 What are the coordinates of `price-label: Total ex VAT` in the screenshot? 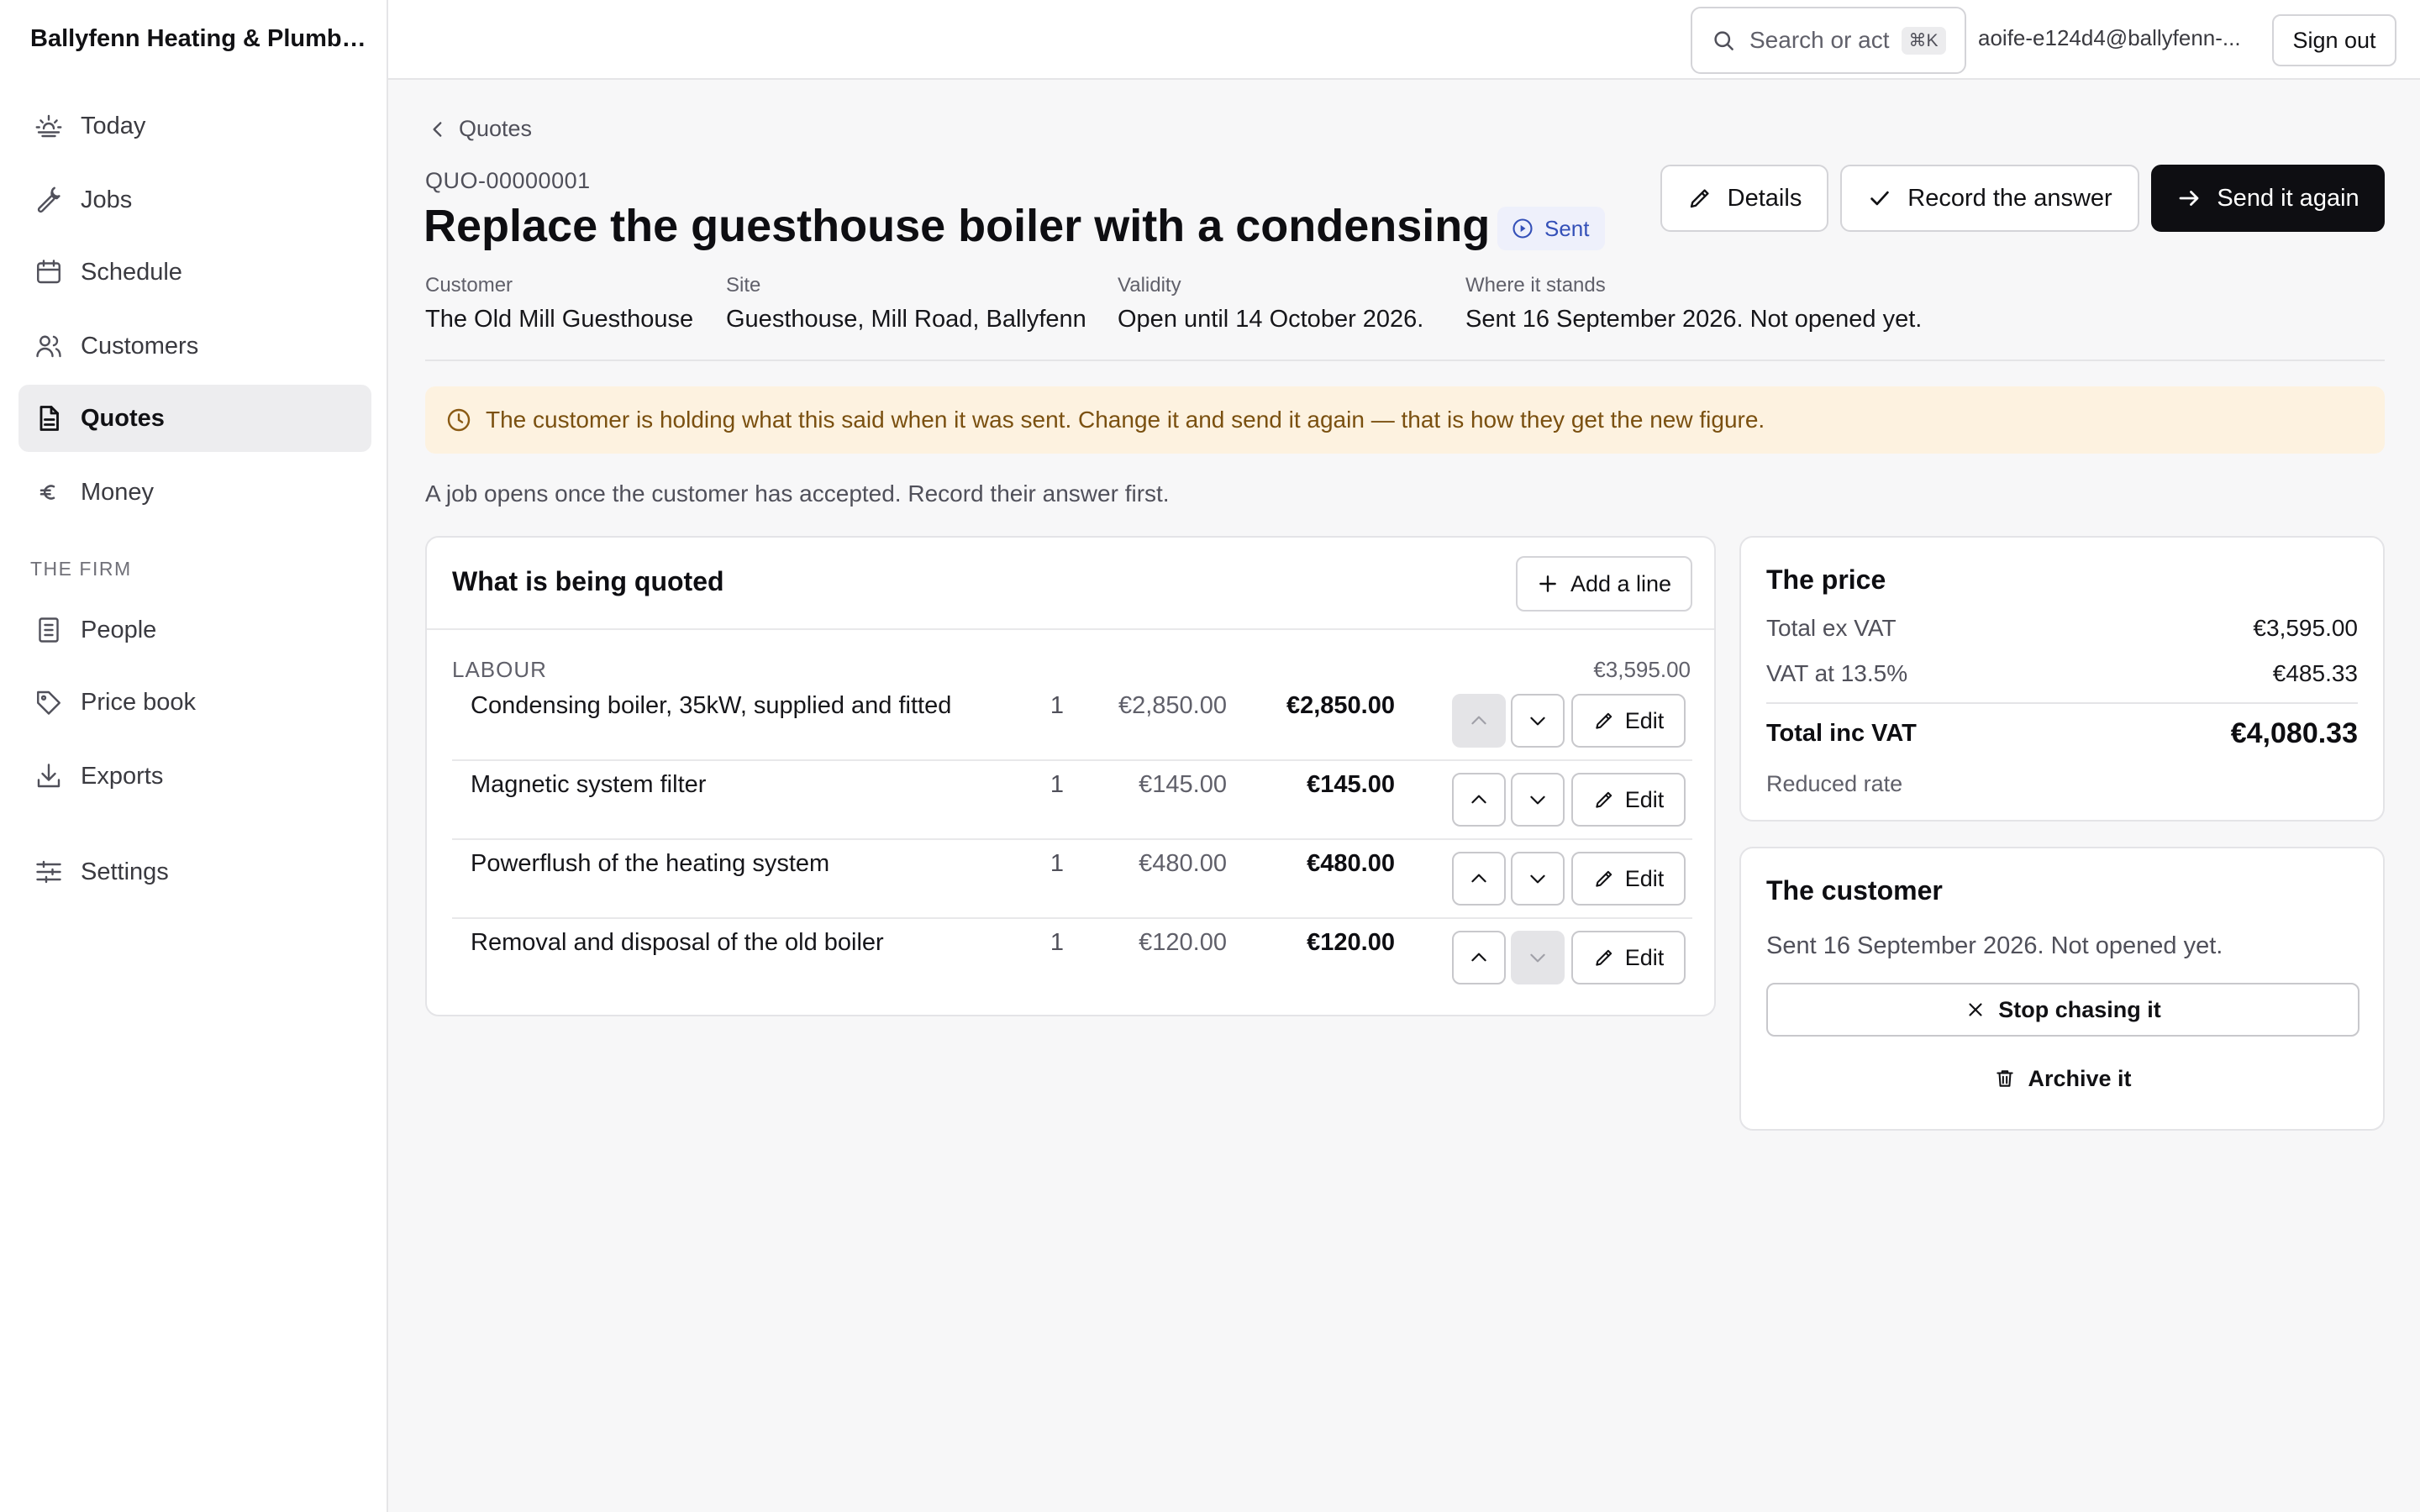 It's located at (1831, 628).